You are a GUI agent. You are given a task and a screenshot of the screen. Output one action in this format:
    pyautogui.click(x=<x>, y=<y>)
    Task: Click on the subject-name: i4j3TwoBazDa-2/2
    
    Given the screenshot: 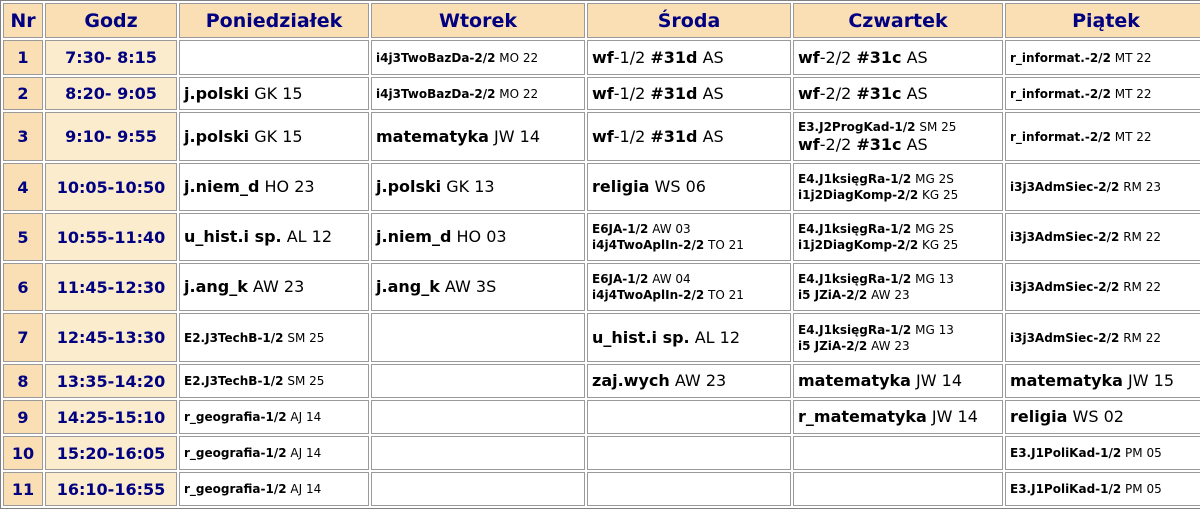 What is the action you would take?
    pyautogui.click(x=436, y=93)
    